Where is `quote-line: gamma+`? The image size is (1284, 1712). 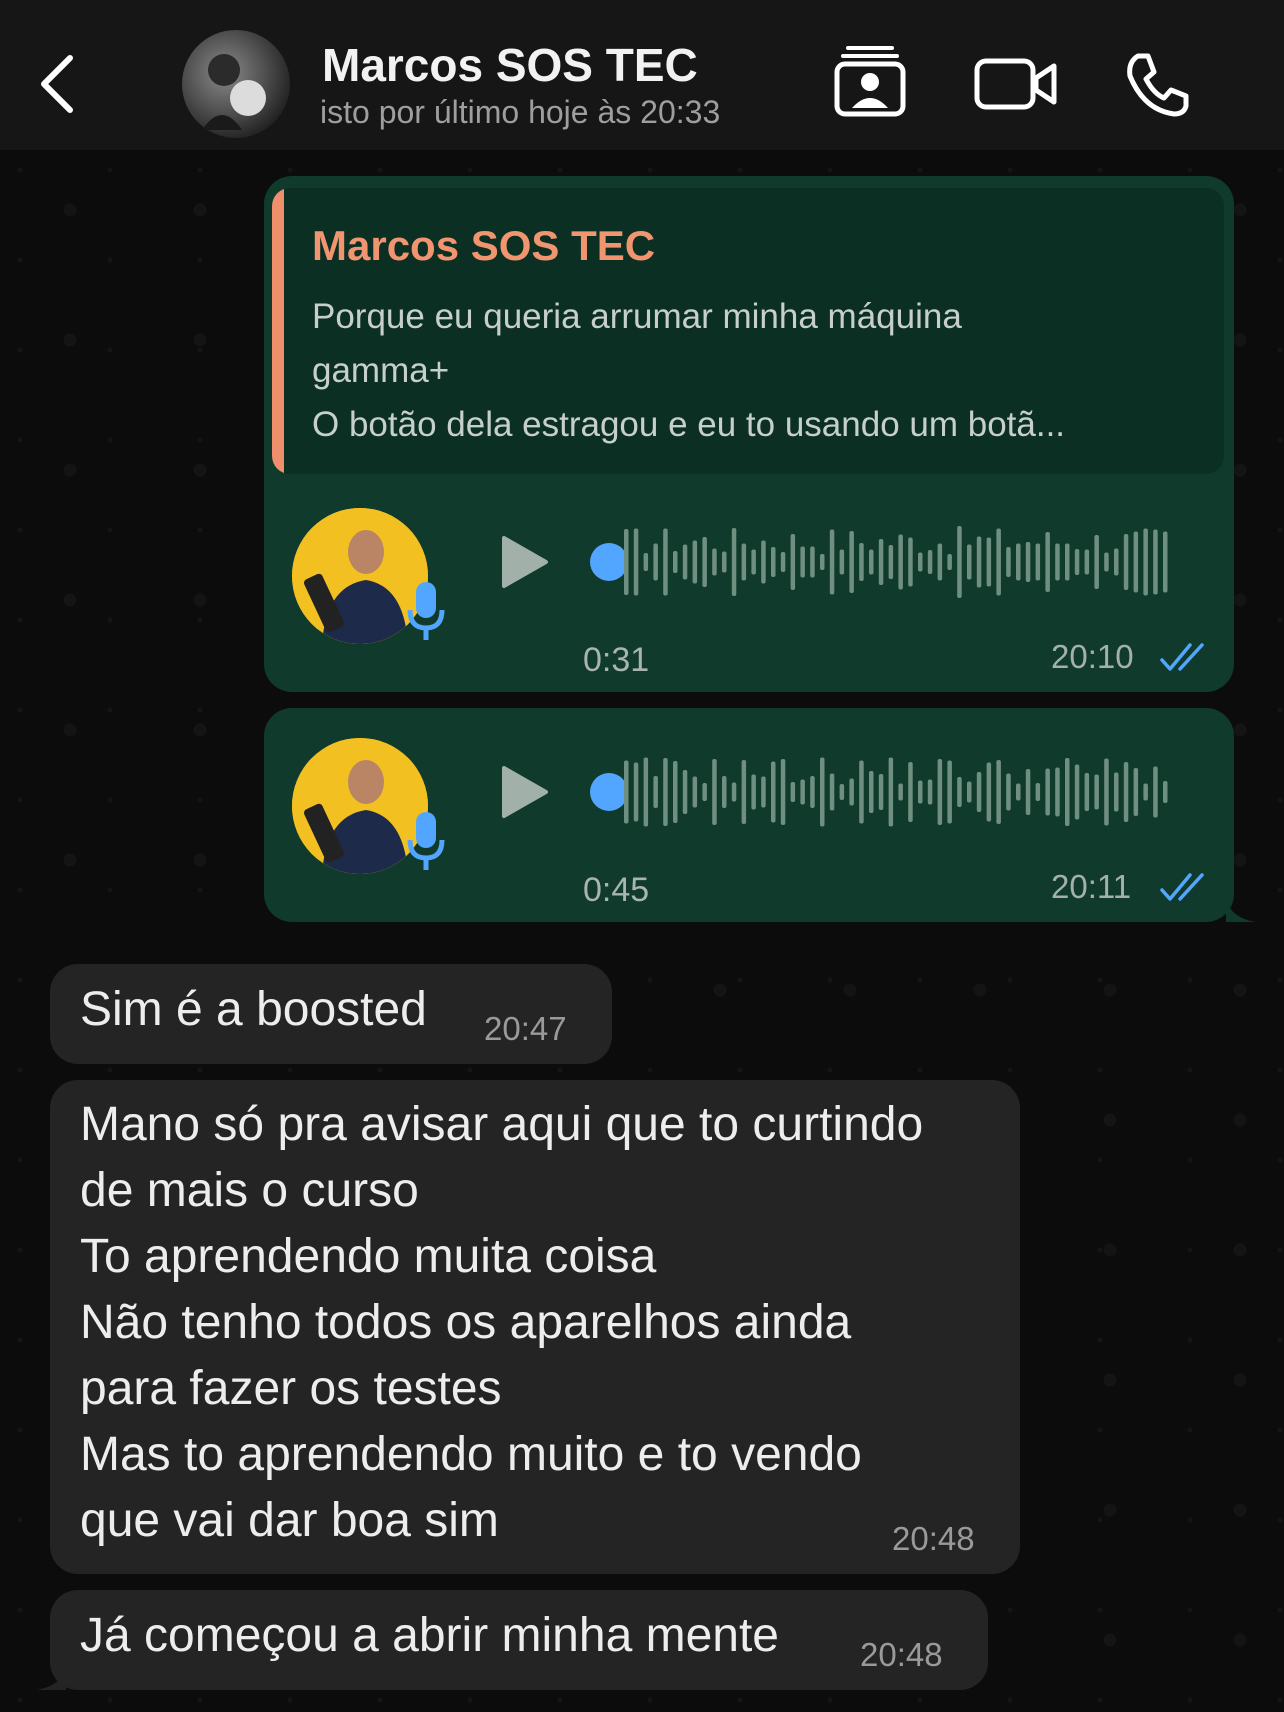
quote-line: gamma+ is located at coordinates (381, 370).